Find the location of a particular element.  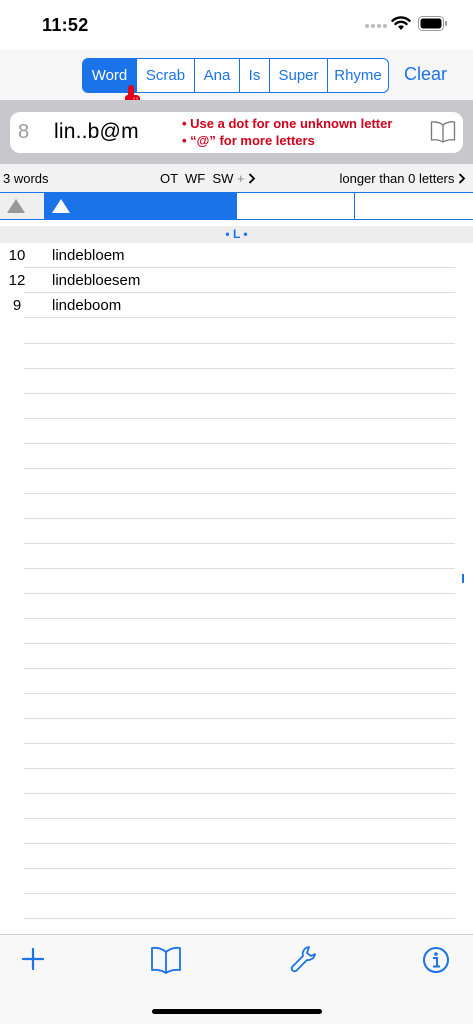

info-row: 3 words OT WF SW + longer than 0 letters is located at coordinates (236, 178).